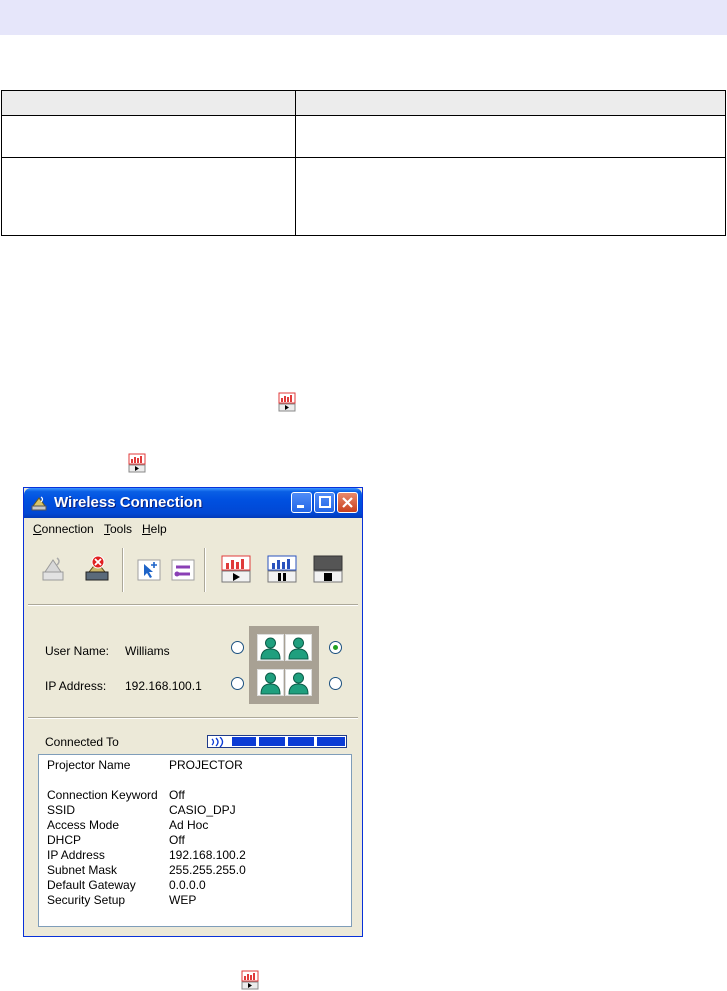 Image resolution: width=727 pixels, height=991 pixels. I want to click on user-name-value: Williams, so click(147, 651).